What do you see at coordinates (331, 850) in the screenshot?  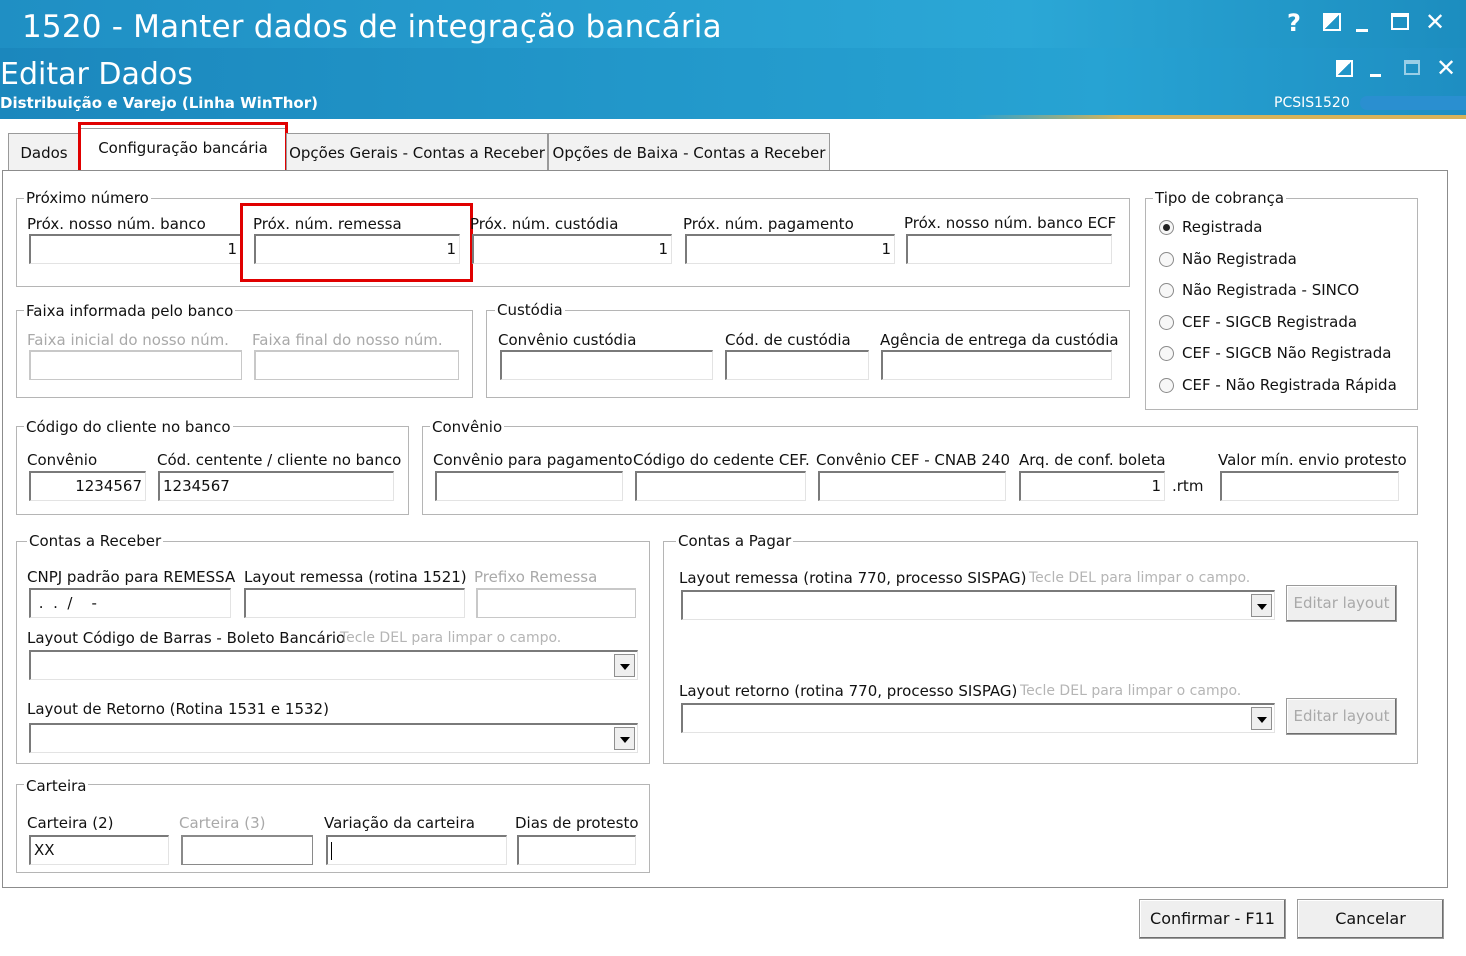 I see `text-cursor` at bounding box center [331, 850].